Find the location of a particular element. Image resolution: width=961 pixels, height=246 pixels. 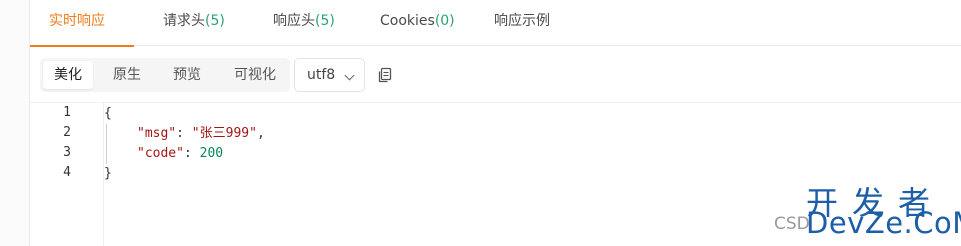

tab-label: 响应示例 is located at coordinates (522, 21).